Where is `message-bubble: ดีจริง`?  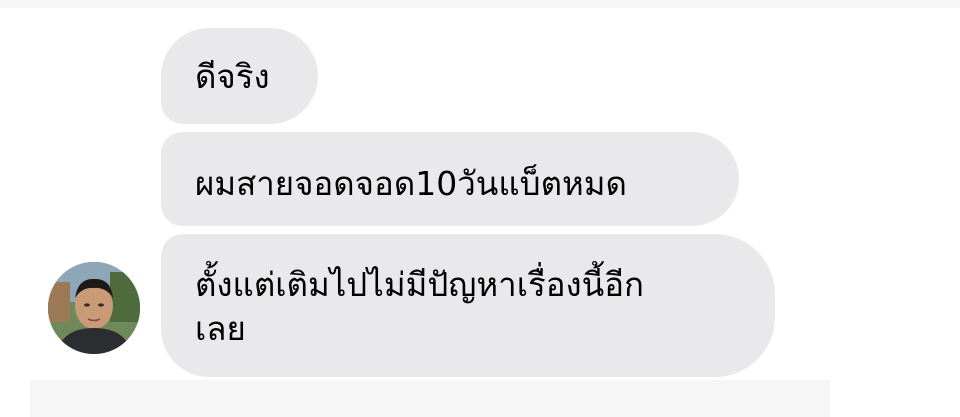 message-bubble: ดีจริง is located at coordinates (239, 76).